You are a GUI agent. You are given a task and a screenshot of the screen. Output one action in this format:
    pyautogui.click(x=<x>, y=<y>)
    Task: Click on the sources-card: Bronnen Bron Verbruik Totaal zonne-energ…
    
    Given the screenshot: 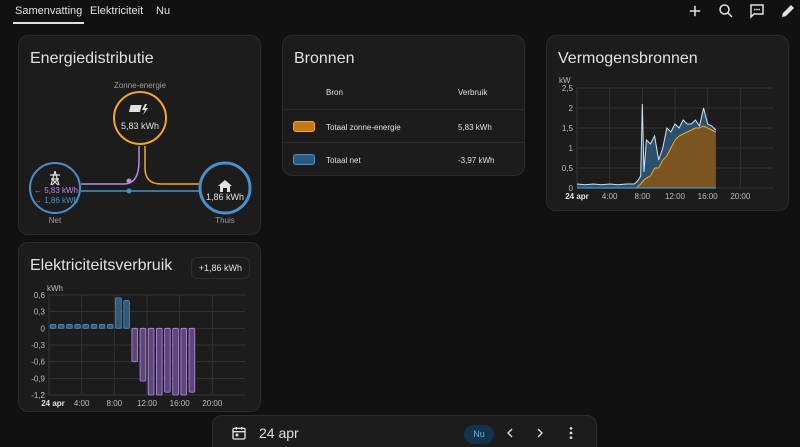 What is the action you would take?
    pyautogui.click(x=403, y=105)
    